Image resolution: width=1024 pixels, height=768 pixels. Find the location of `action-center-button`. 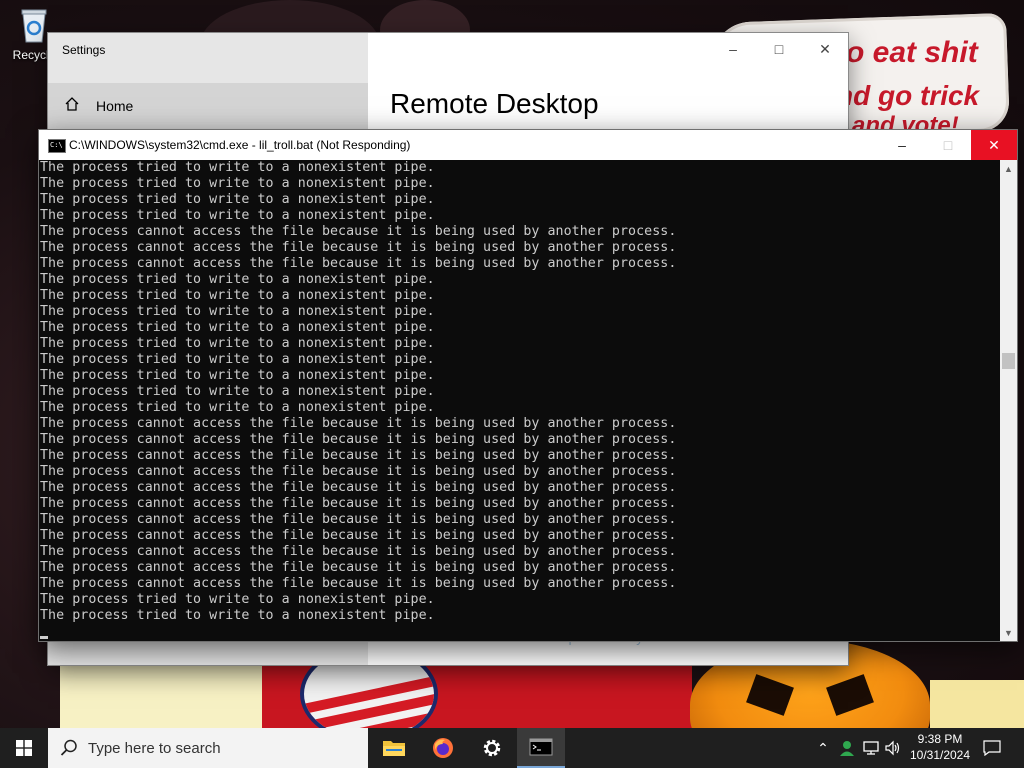

action-center-button is located at coordinates (992, 748).